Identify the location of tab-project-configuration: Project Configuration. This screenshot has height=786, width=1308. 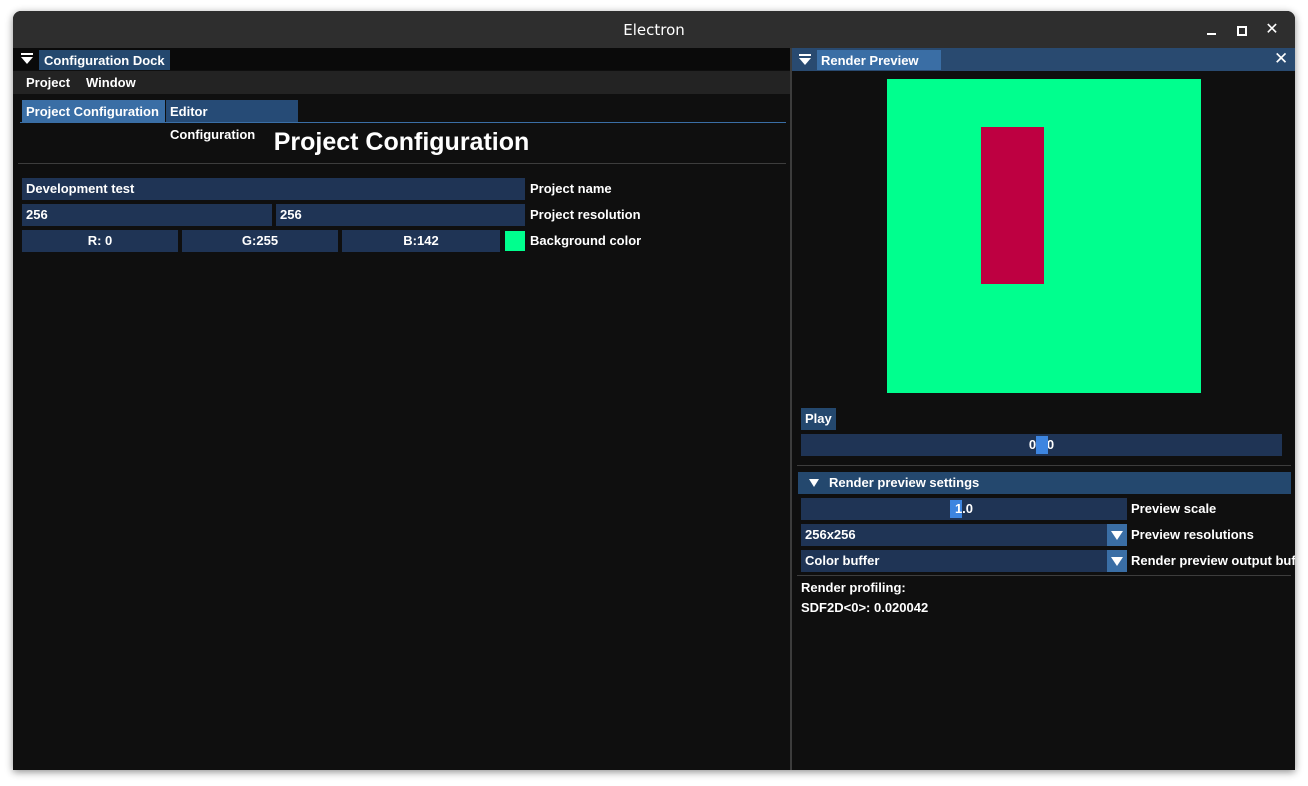
(93, 111).